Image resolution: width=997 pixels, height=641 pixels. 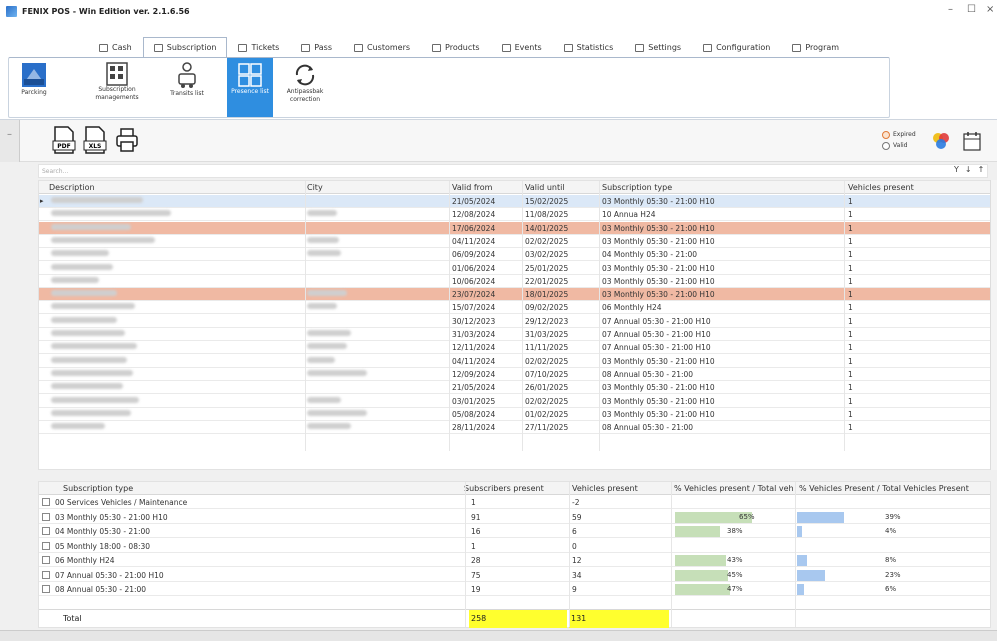 I want to click on tab-events: Events, so click(x=522, y=47).